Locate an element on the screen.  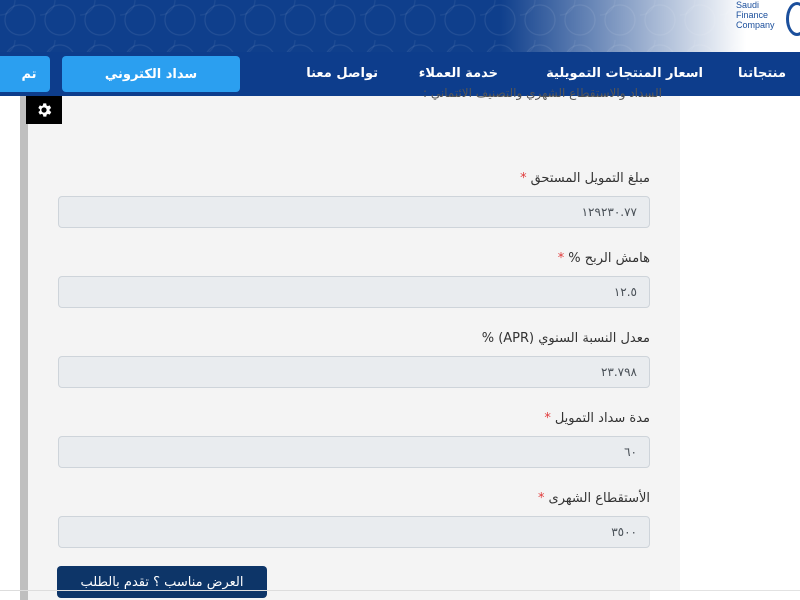
apr-field: ٢٣.٧٩٨ is located at coordinates (354, 372).